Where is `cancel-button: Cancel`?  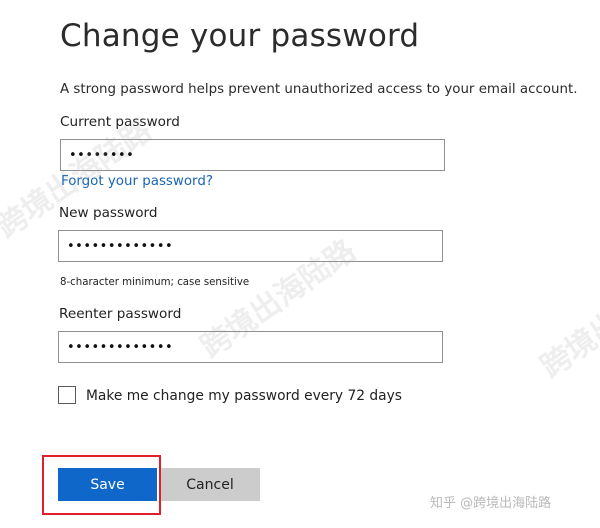 cancel-button: Cancel is located at coordinates (210, 484).